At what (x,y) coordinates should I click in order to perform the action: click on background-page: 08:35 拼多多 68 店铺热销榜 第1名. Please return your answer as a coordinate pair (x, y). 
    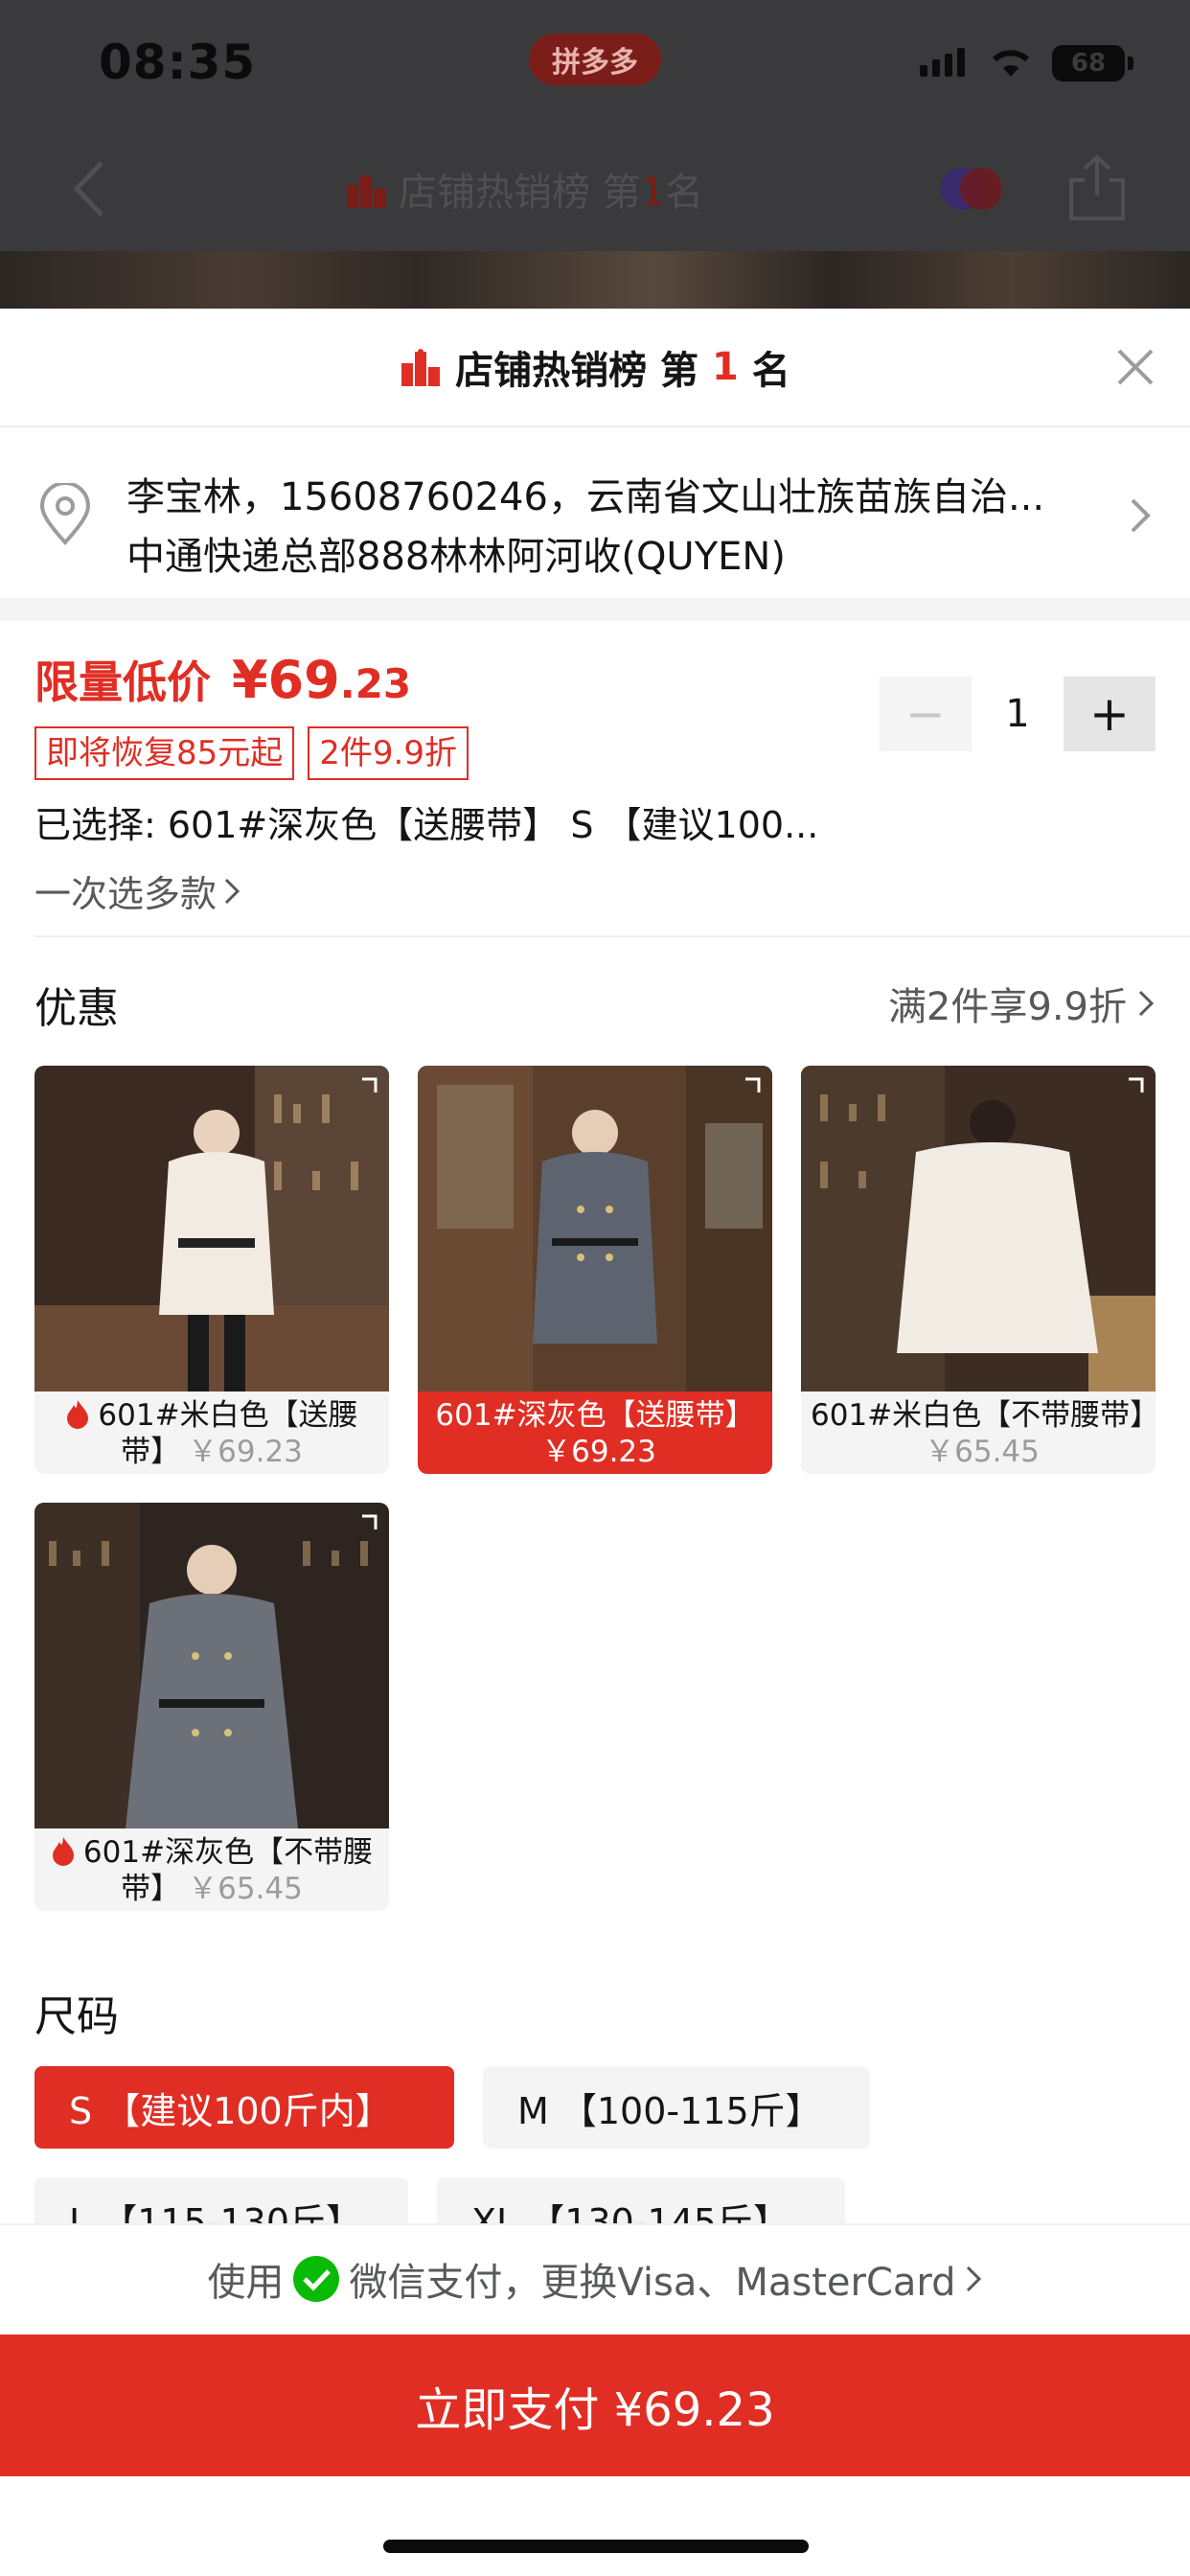
    Looking at the image, I should click on (595, 154).